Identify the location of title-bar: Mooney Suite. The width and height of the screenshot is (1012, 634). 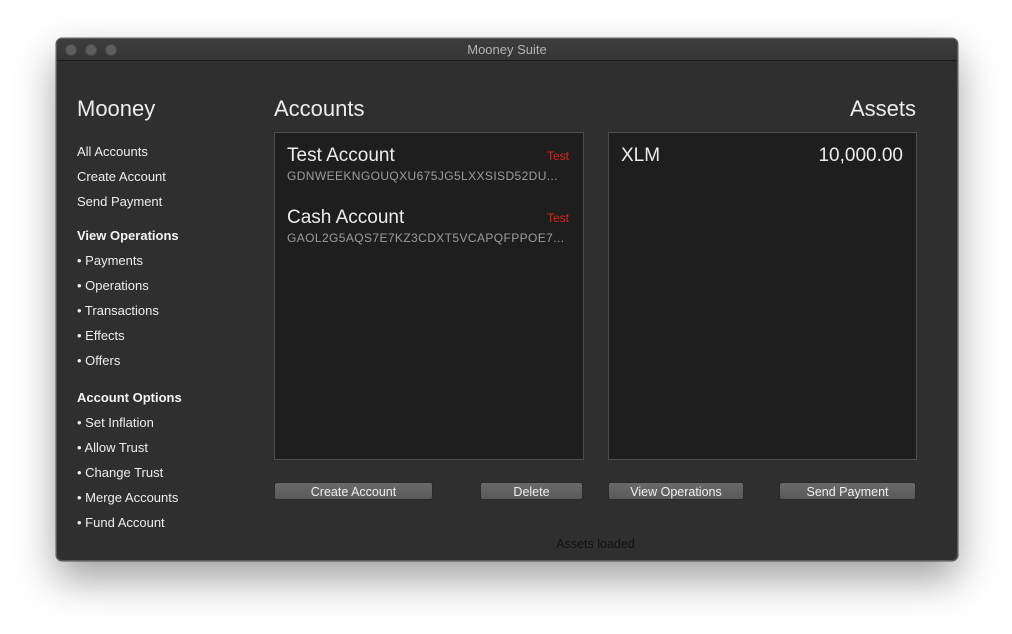
(507, 50).